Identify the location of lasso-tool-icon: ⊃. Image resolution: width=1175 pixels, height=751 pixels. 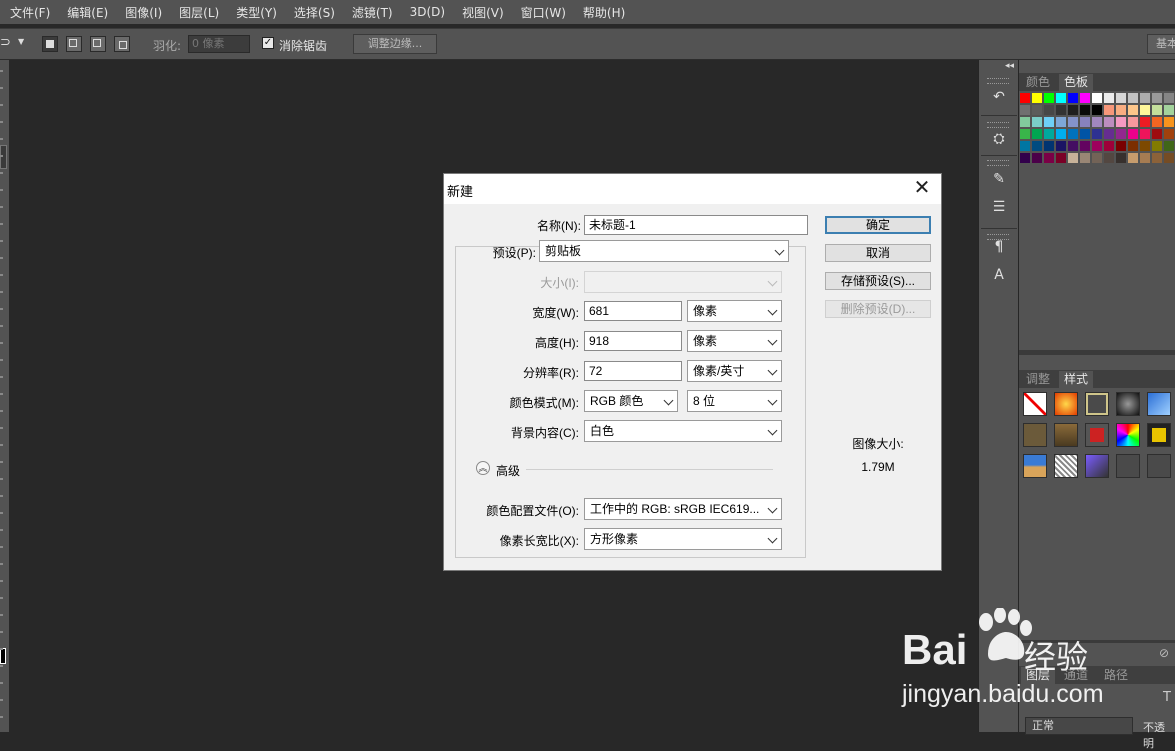
(5, 42).